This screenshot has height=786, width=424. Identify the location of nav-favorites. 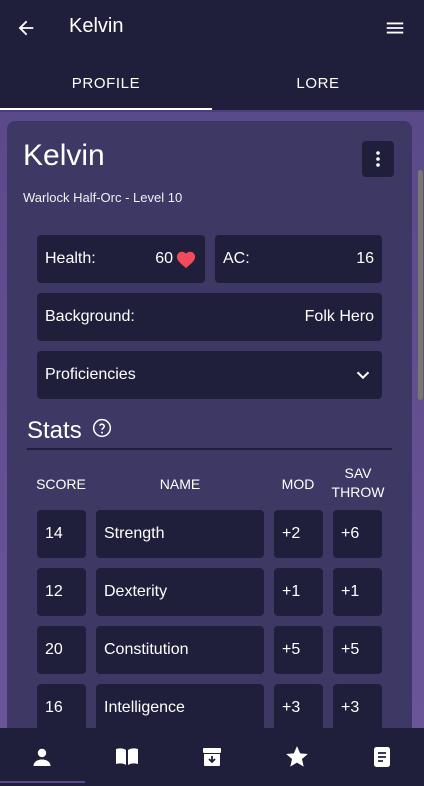
(296, 757).